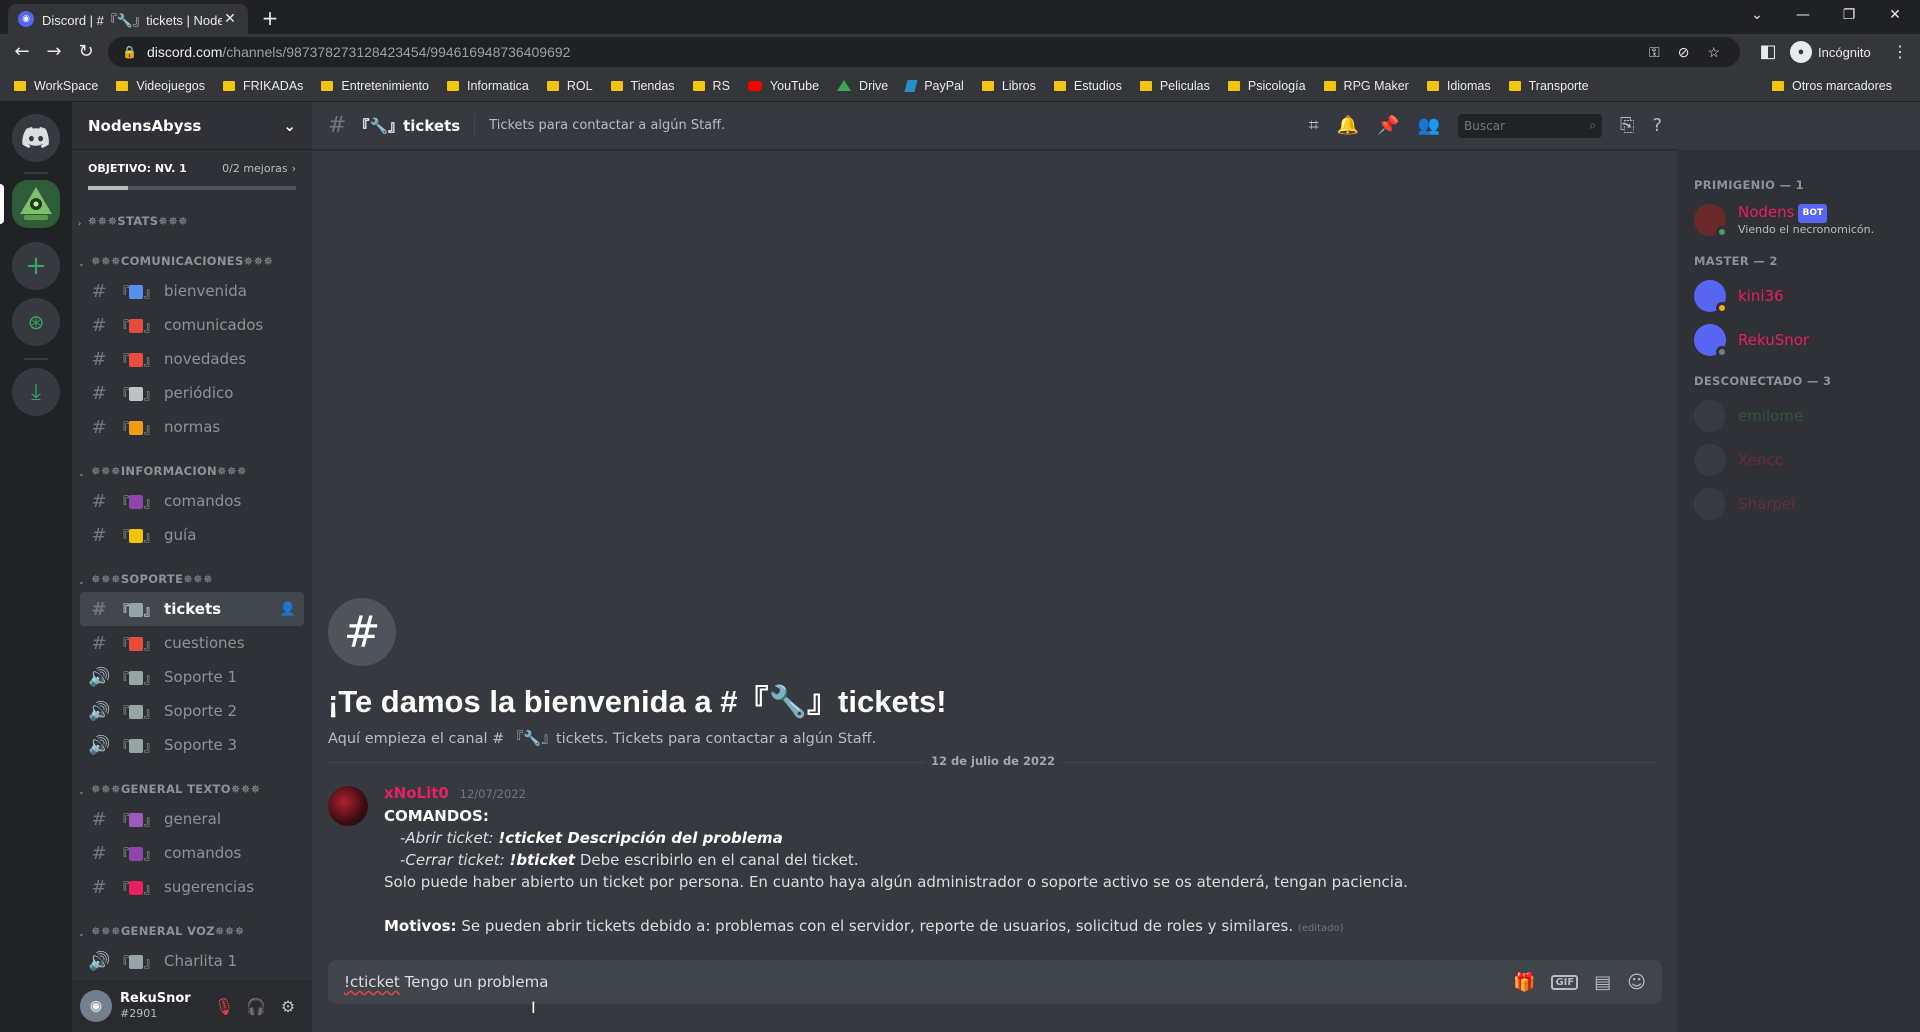  What do you see at coordinates (36, 266) in the screenshot?
I see `add-server-icon: +` at bounding box center [36, 266].